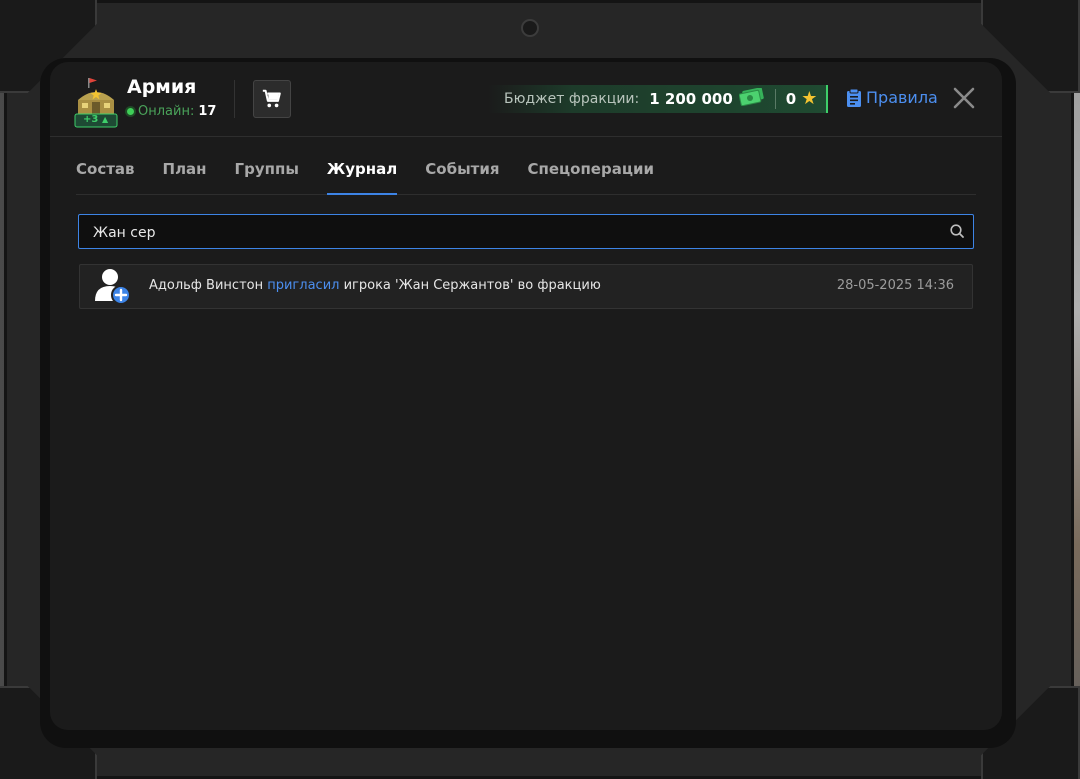 The height and width of the screenshot is (779, 1080). What do you see at coordinates (572, 99) in the screenshot?
I see `budget-label: Бюджет фракции:` at bounding box center [572, 99].